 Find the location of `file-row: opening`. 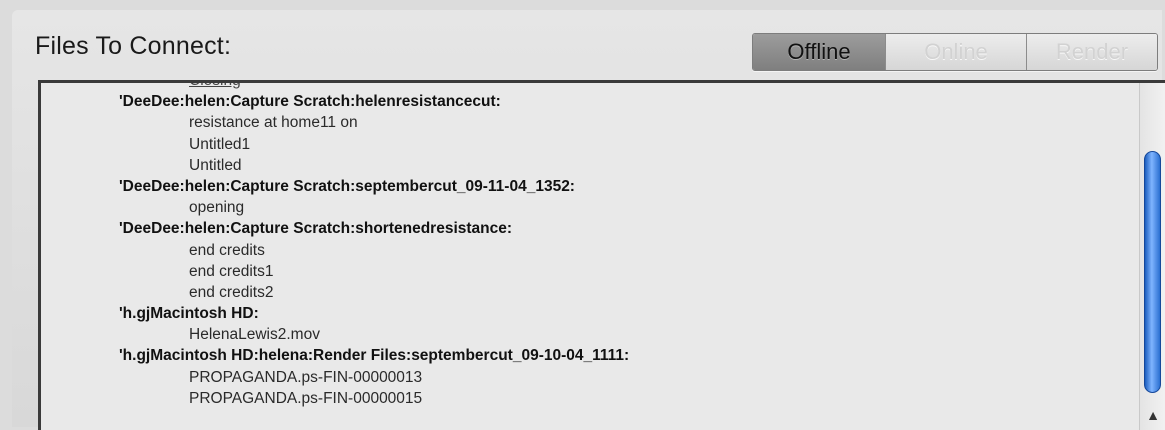

file-row: opening is located at coordinates (583, 207).